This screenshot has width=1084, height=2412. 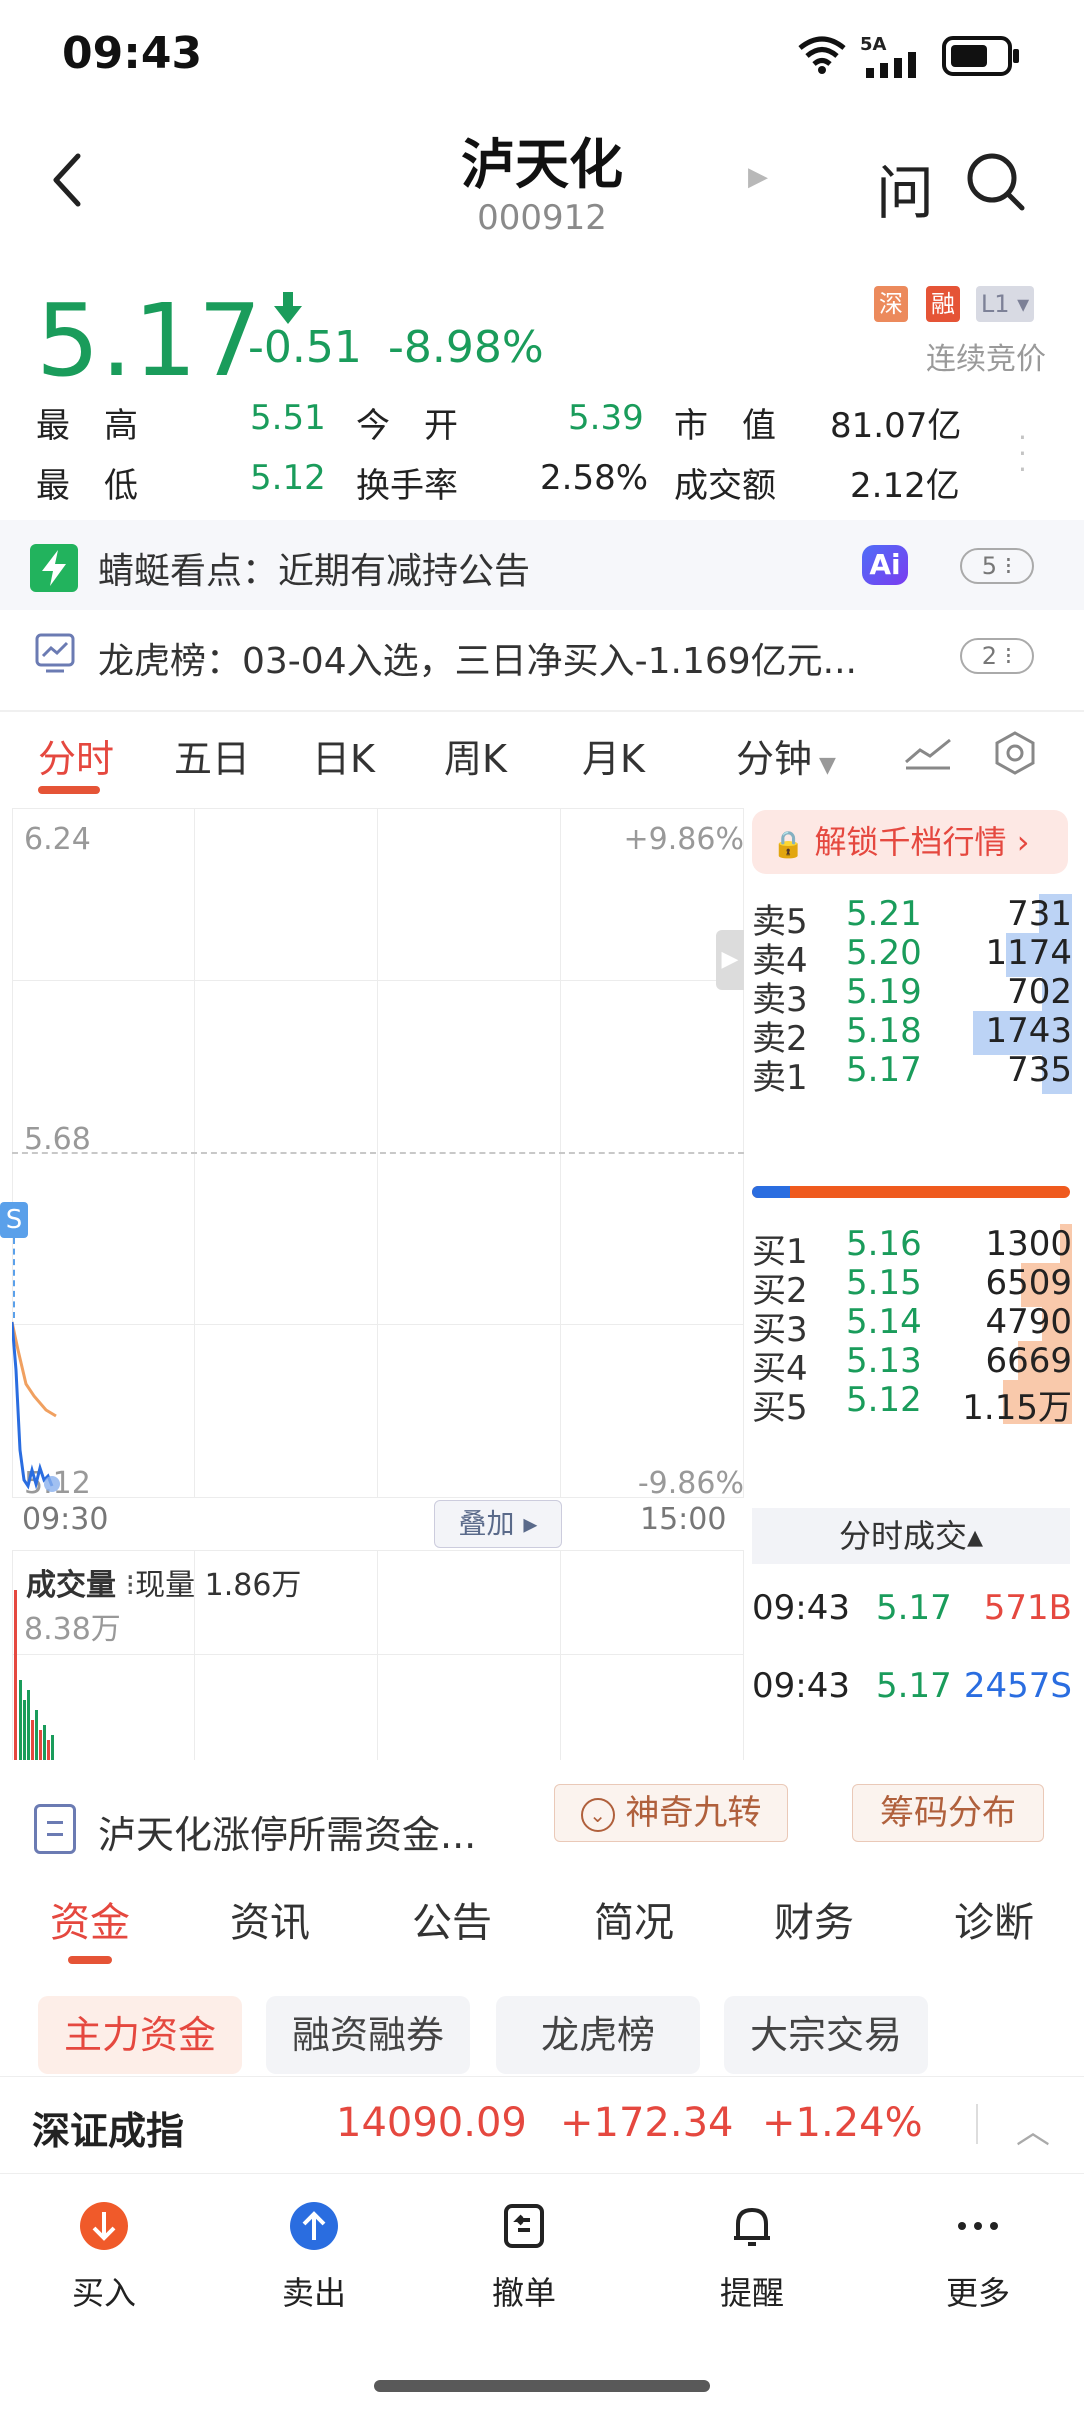 What do you see at coordinates (780, 1078) in the screenshot?
I see `ask-label: 卖1` at bounding box center [780, 1078].